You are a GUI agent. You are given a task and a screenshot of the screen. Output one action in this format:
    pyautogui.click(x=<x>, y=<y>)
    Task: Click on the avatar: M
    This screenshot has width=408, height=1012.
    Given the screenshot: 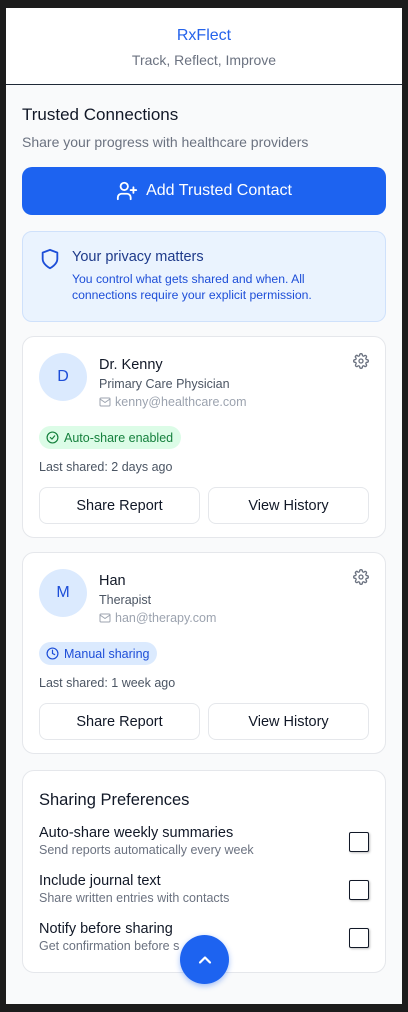 What is the action you would take?
    pyautogui.click(x=63, y=593)
    